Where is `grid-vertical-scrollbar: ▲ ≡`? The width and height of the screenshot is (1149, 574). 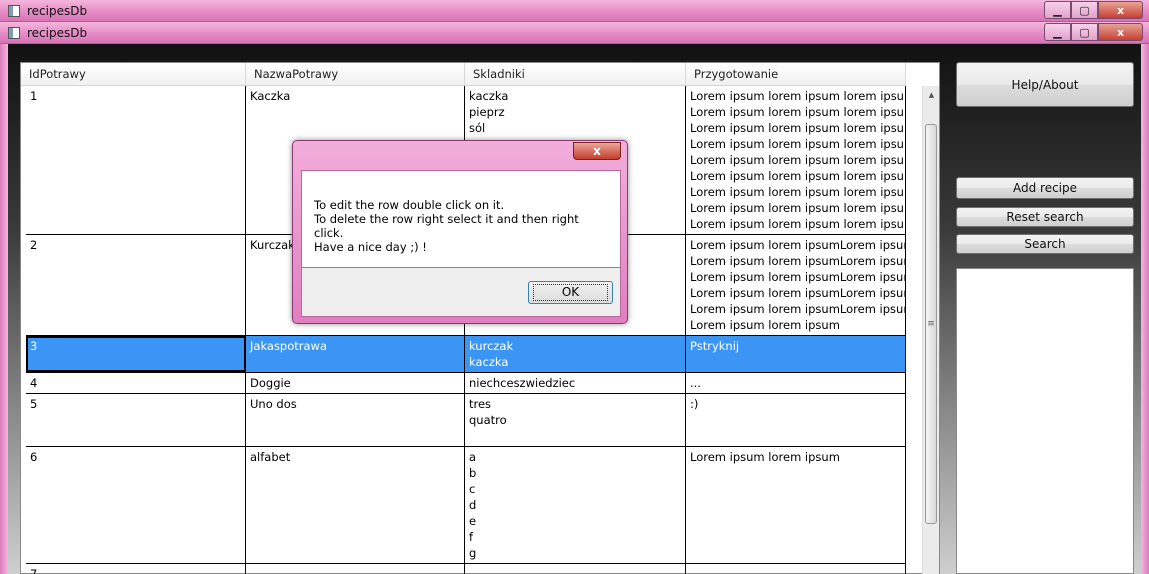 grid-vertical-scrollbar: ▲ ≡ is located at coordinates (930, 330).